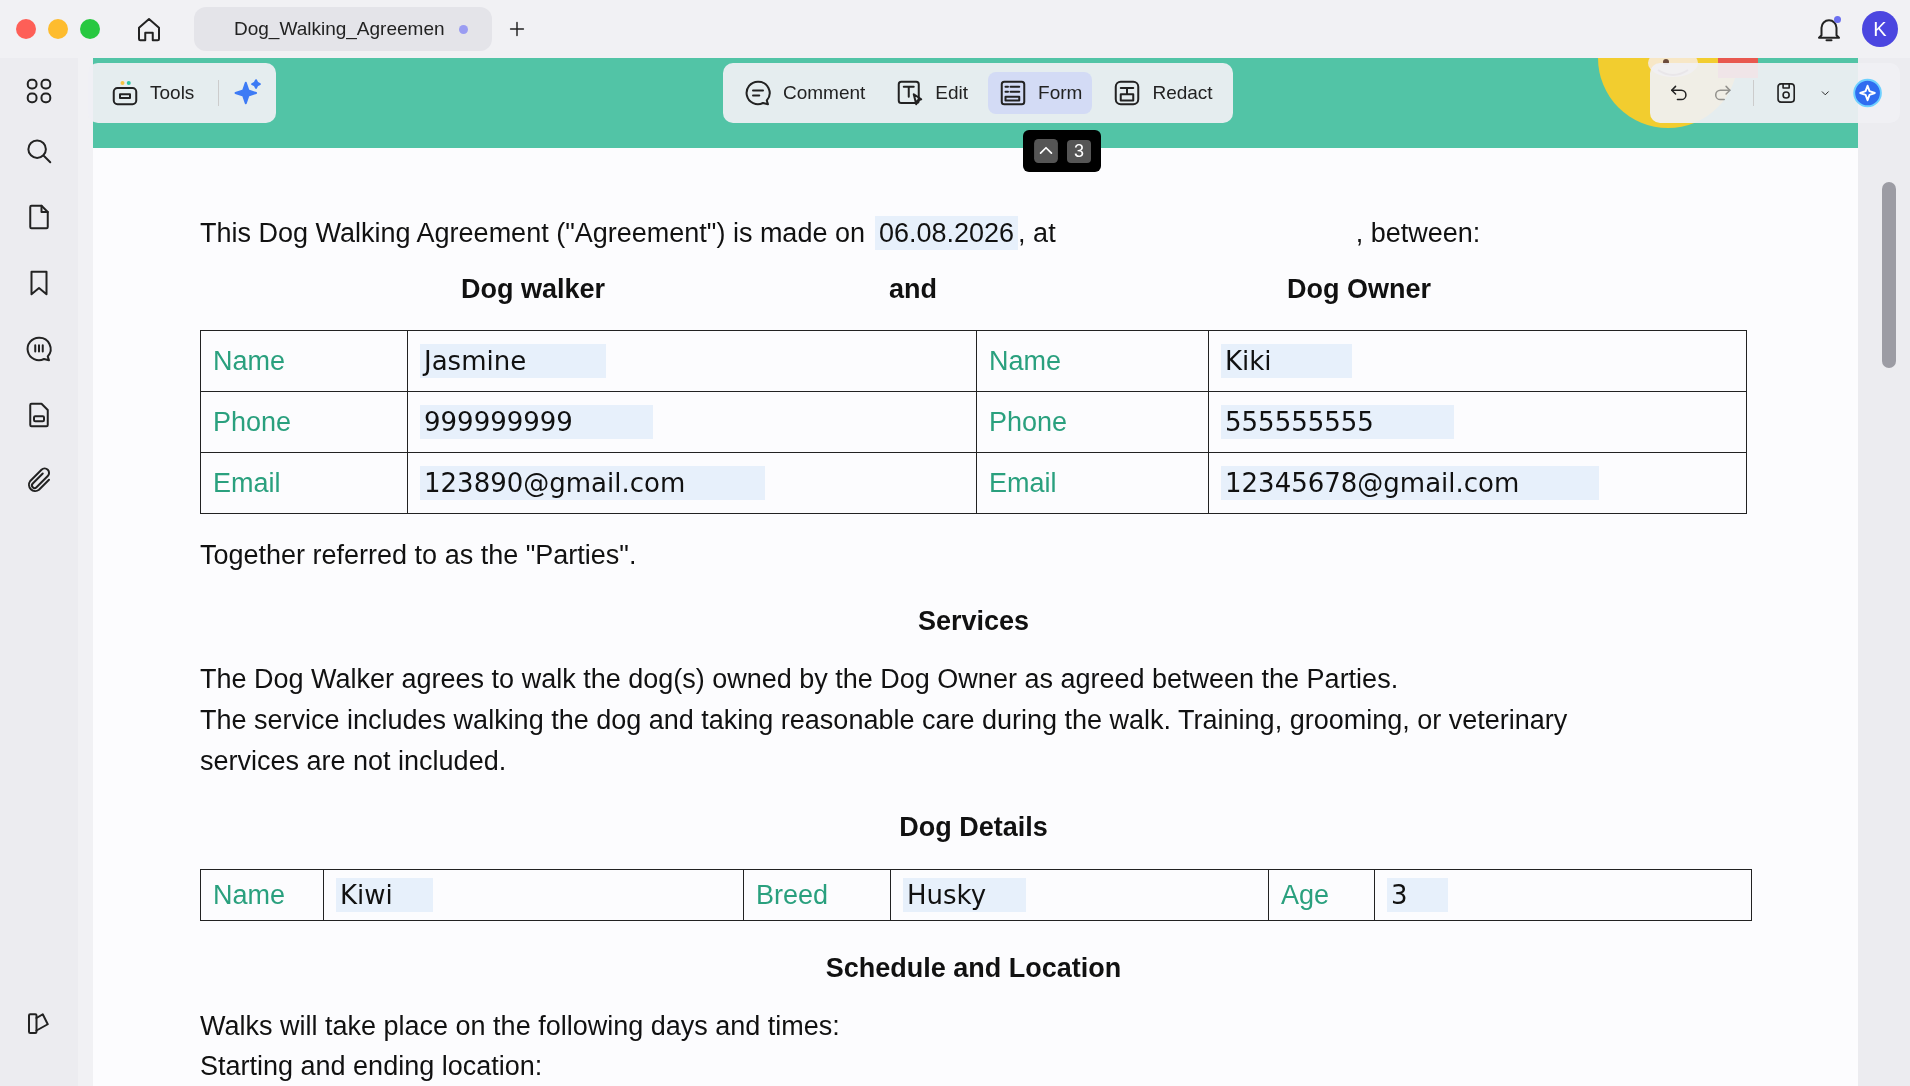 This screenshot has height=1086, width=1910. I want to click on form-field: Kiwi, so click(384, 895).